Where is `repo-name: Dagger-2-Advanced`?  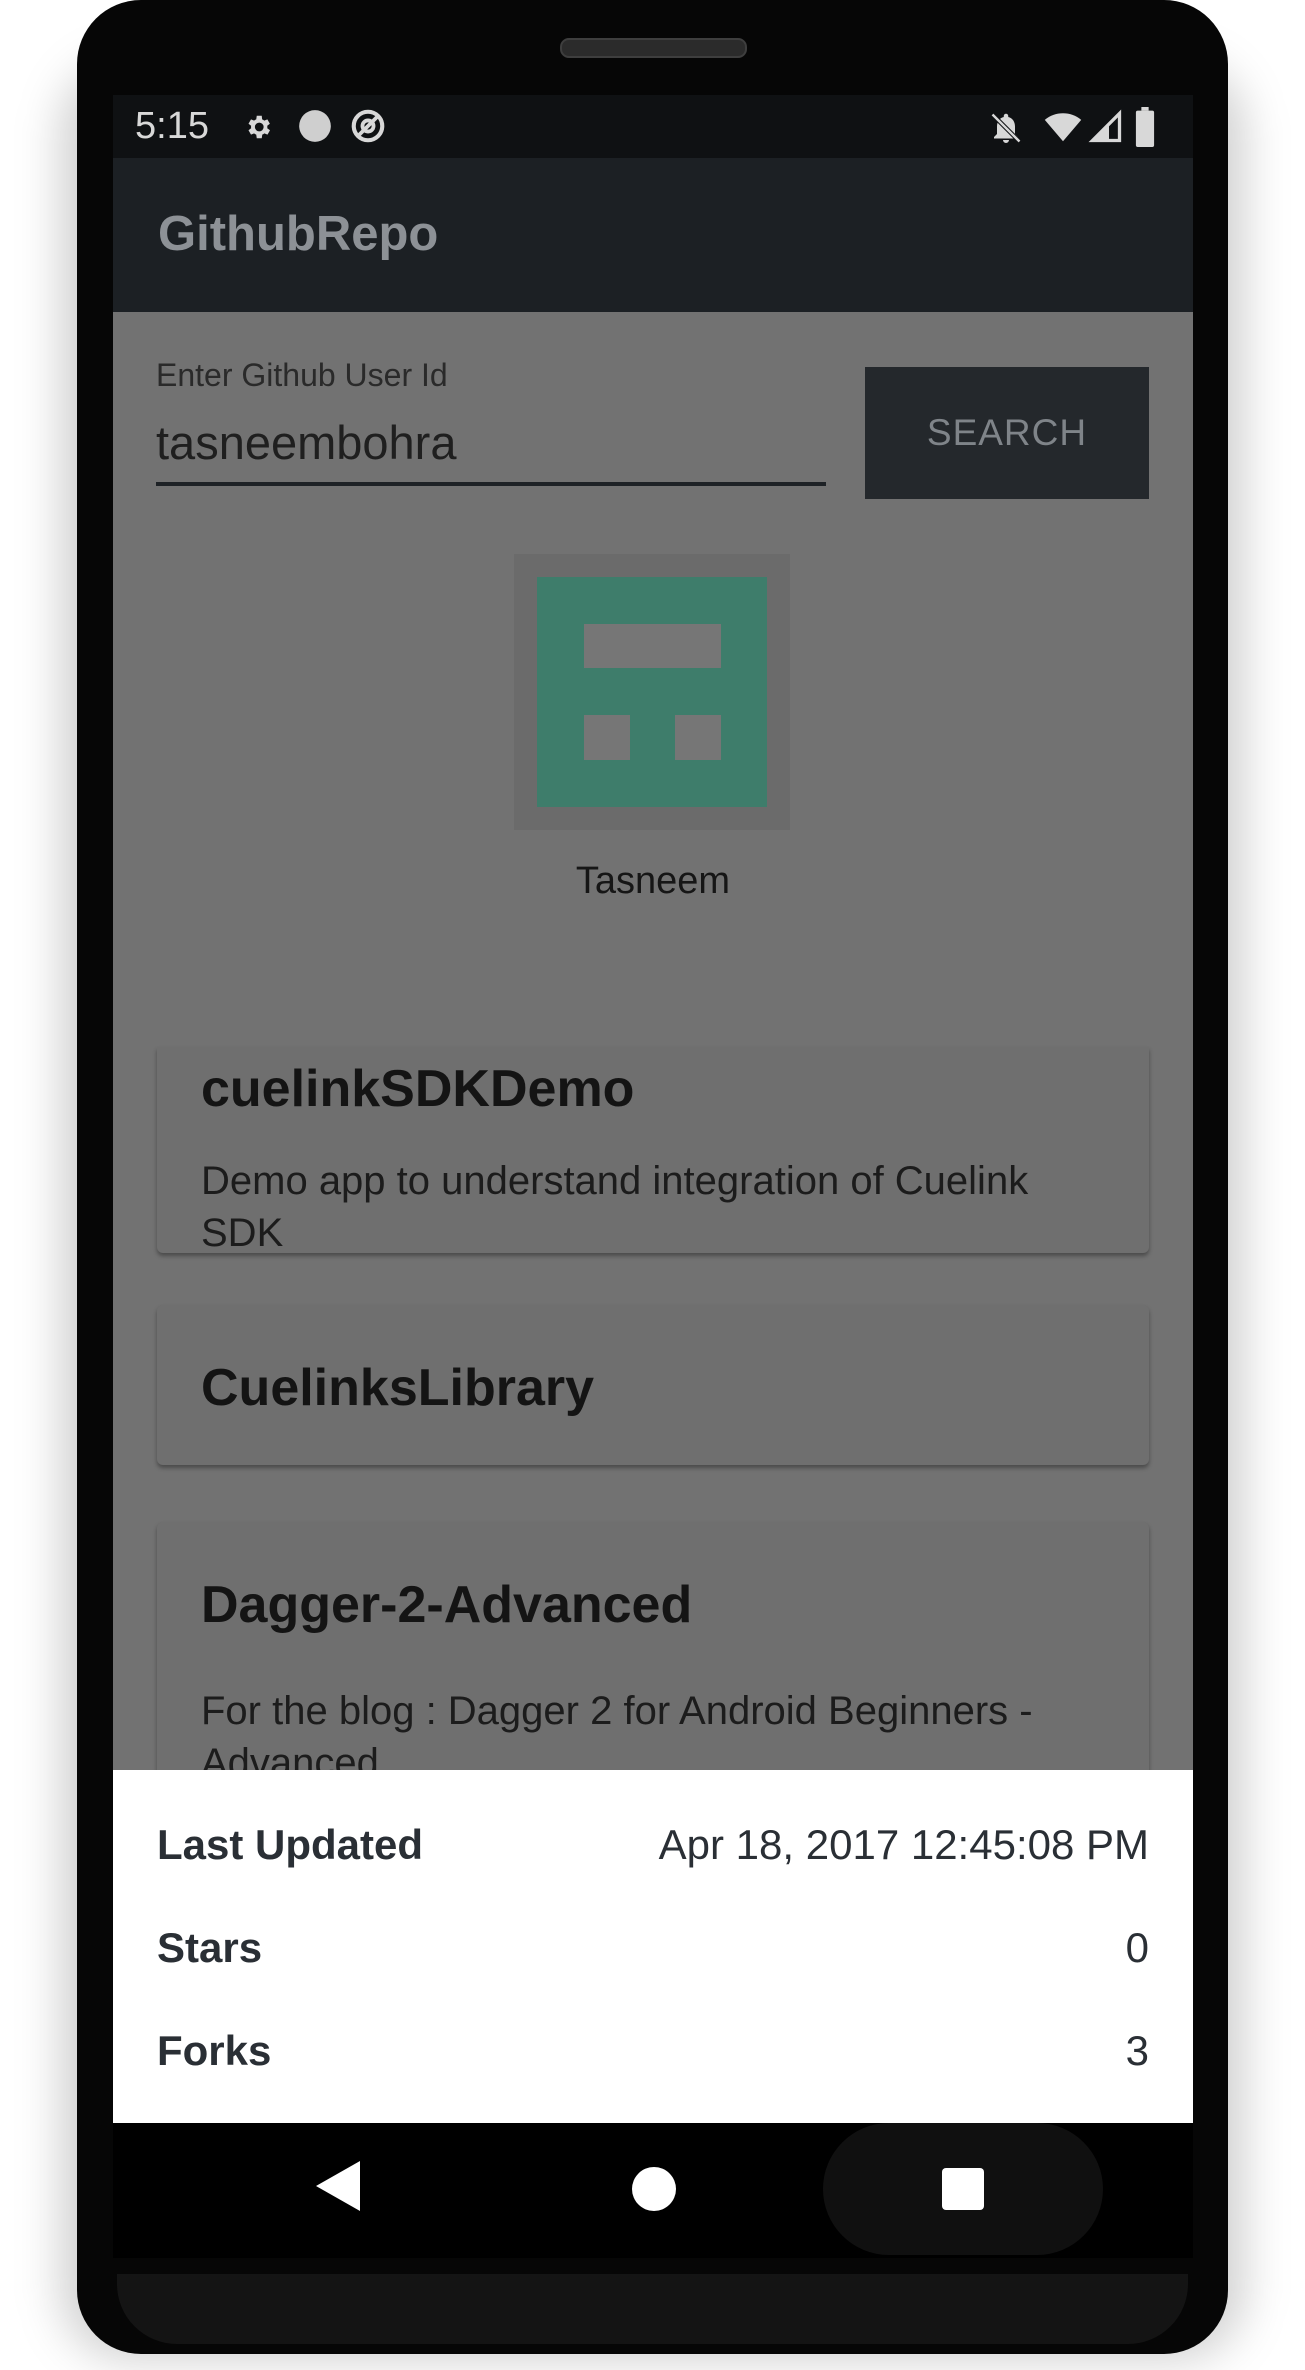
repo-name: Dagger-2-Advanced is located at coordinates (447, 1605).